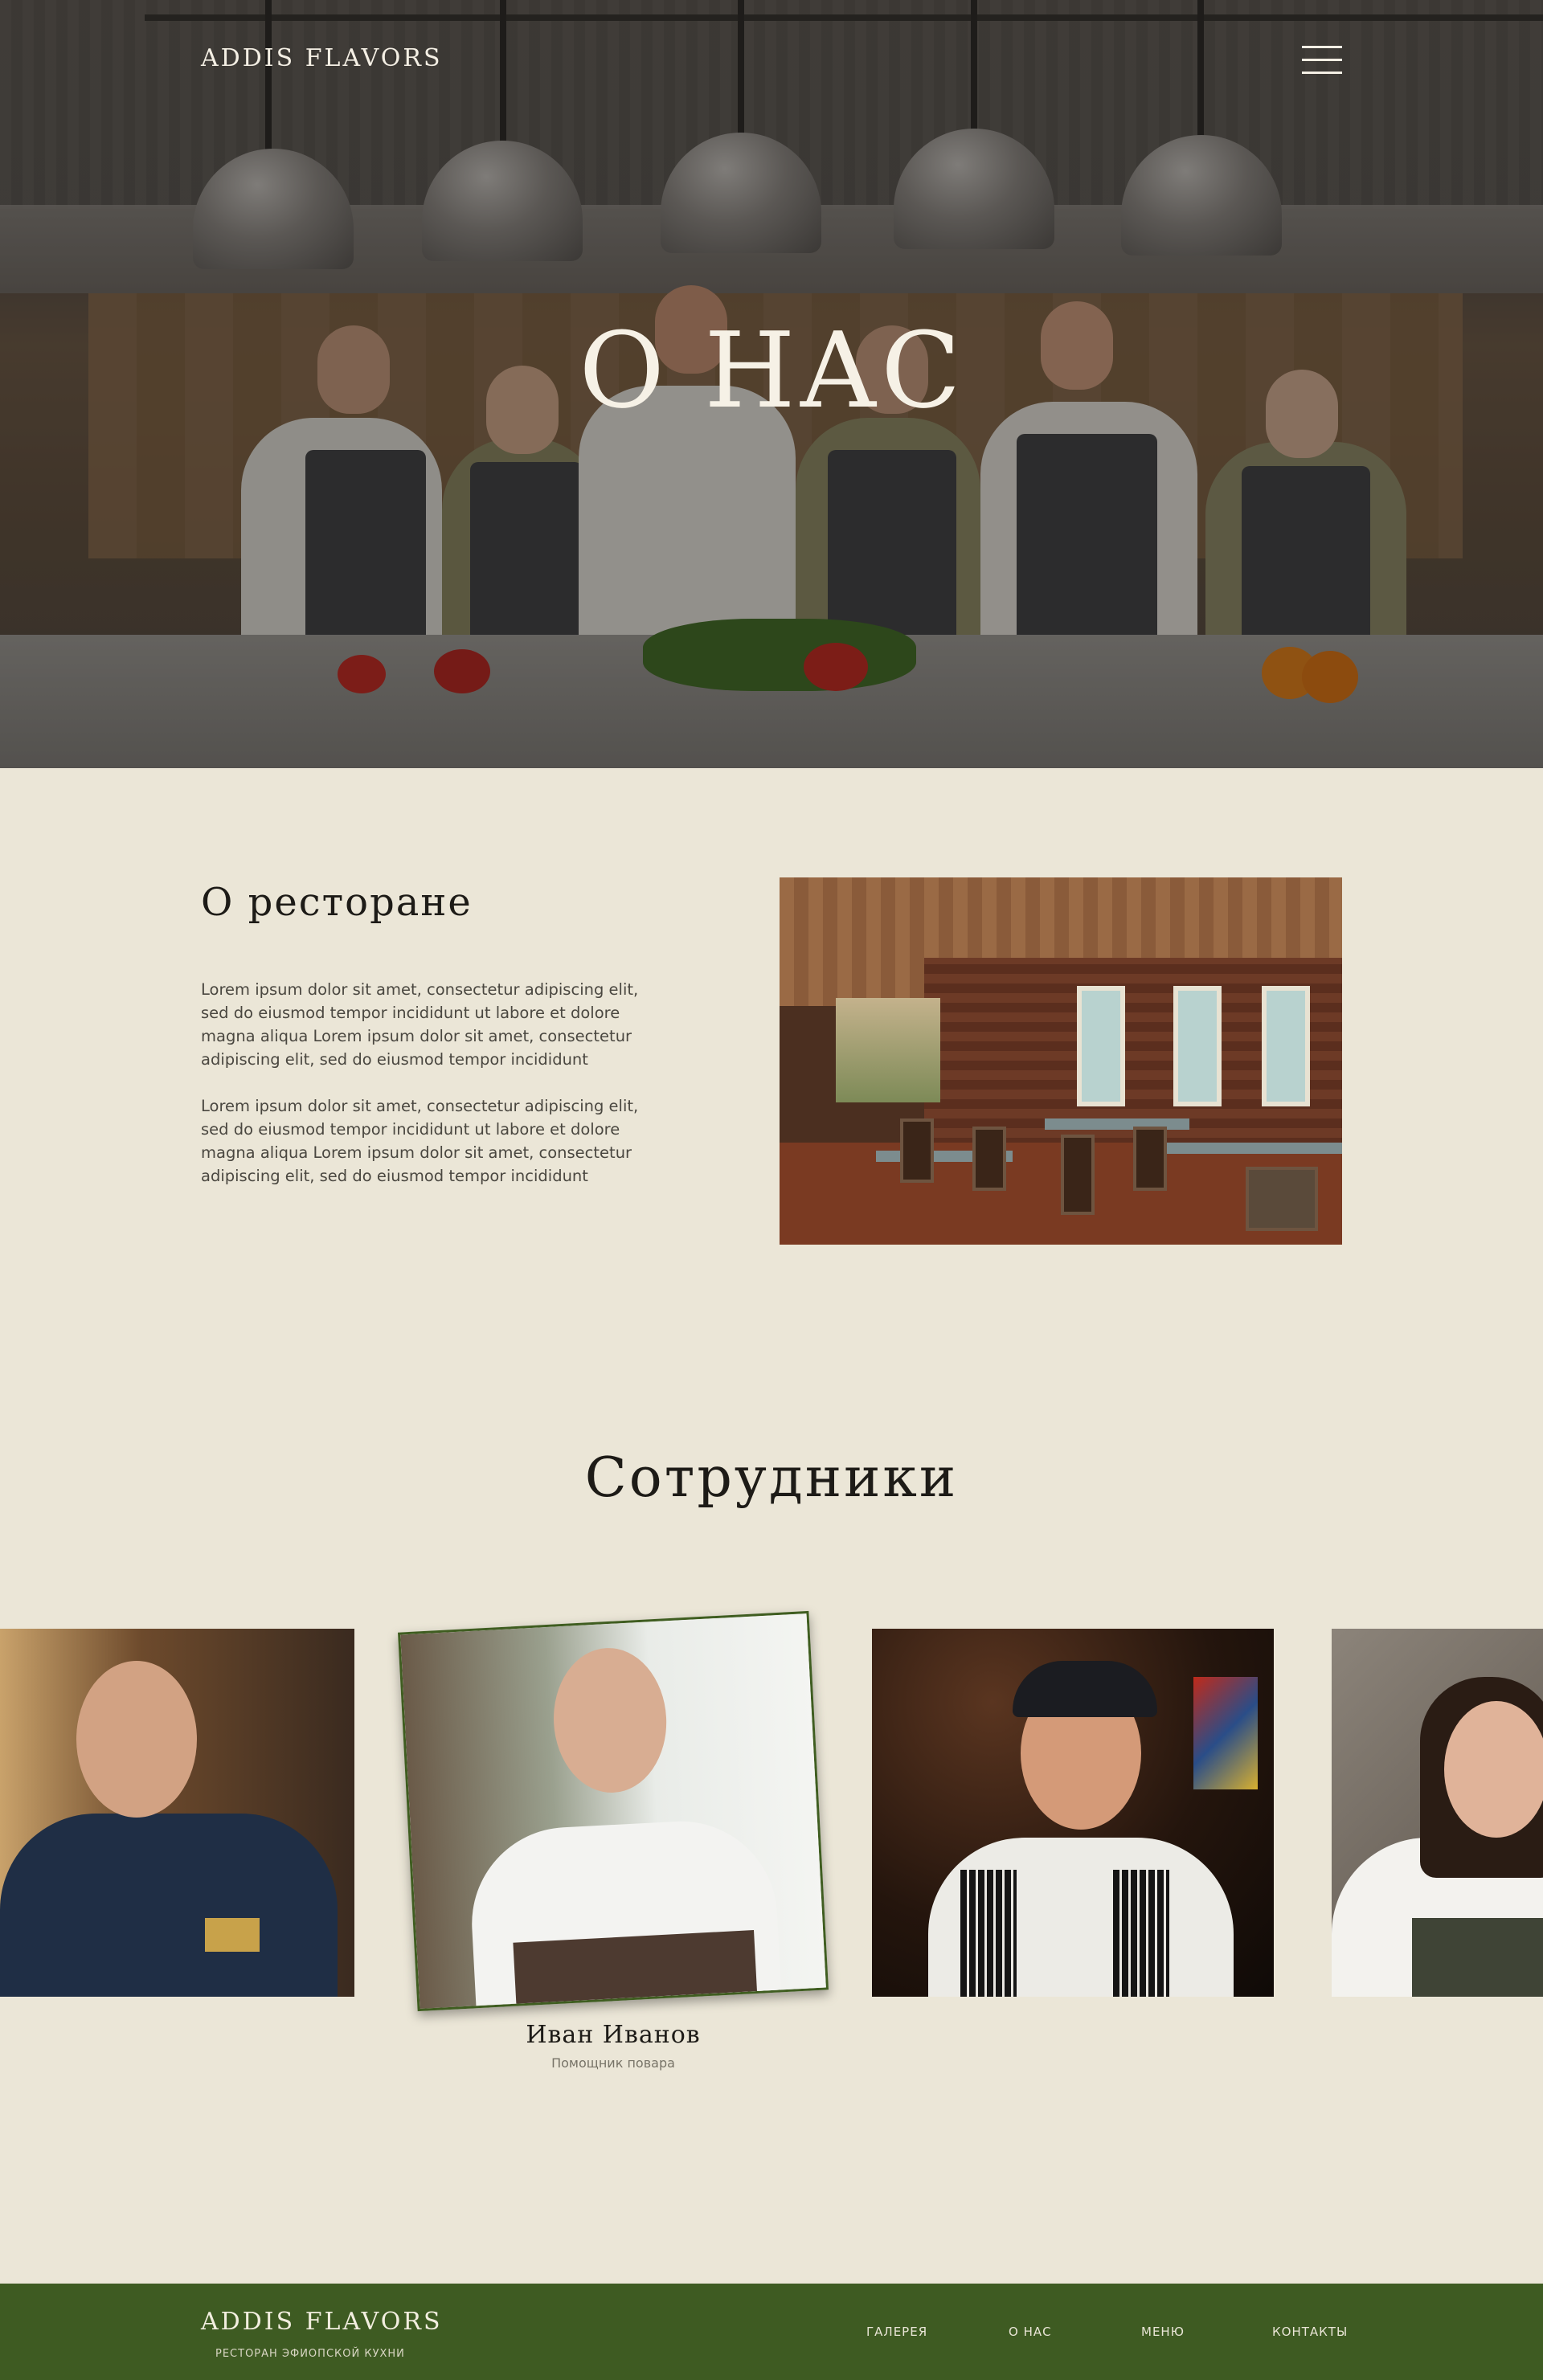 Image resolution: width=1543 pixels, height=2380 pixels. Describe the element at coordinates (1225, 1733) in the screenshot. I see `stained-glass` at that location.